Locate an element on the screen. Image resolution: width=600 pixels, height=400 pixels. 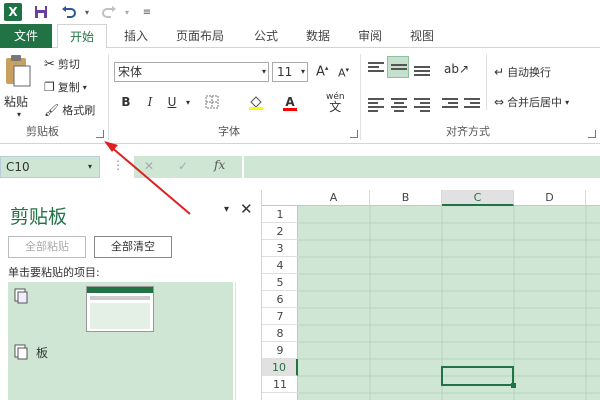
row-header: 6 is located at coordinates (280, 299).